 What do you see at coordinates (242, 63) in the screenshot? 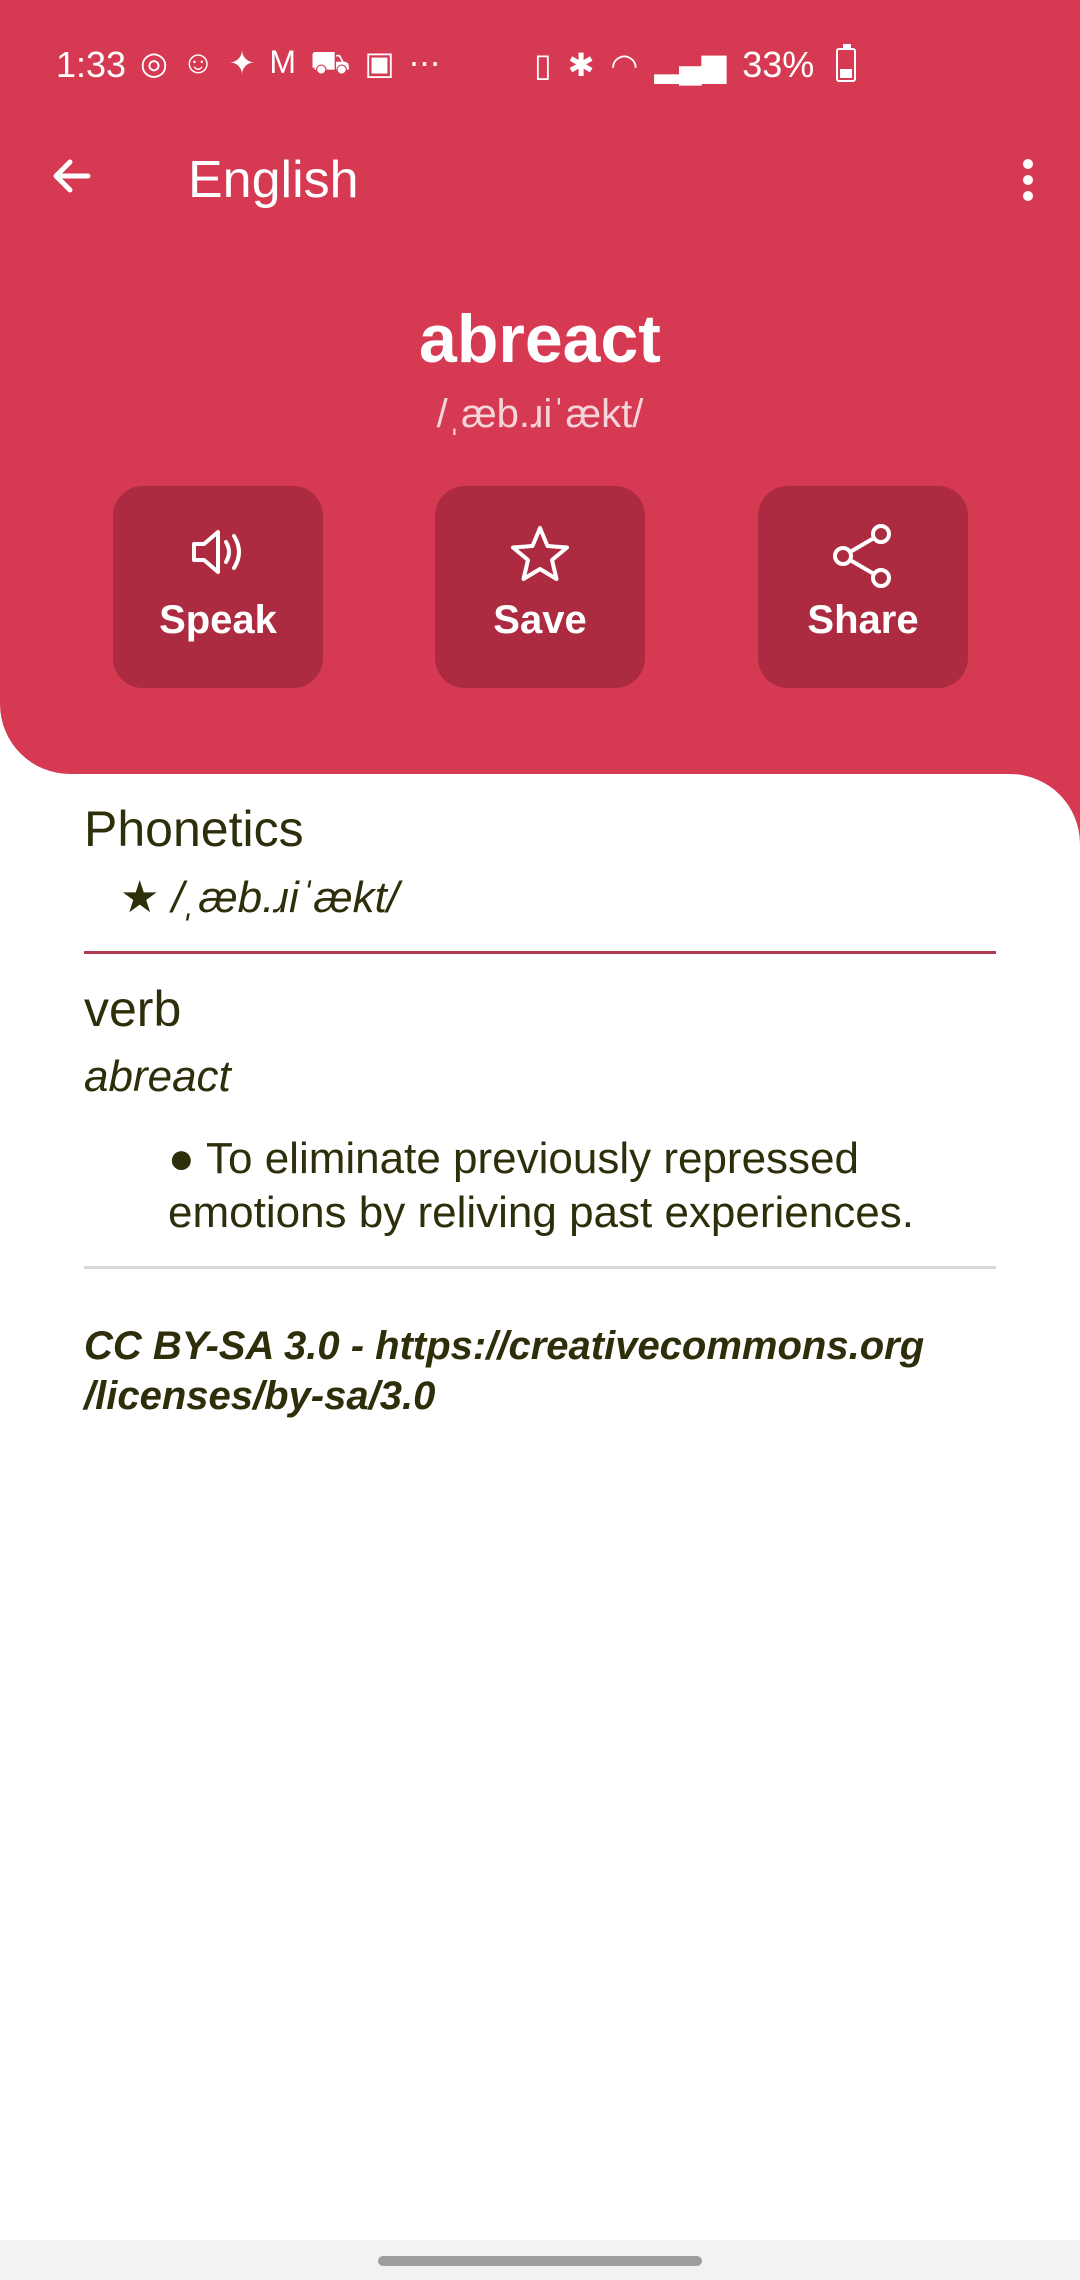
I see `twitter-icon: ✦` at bounding box center [242, 63].